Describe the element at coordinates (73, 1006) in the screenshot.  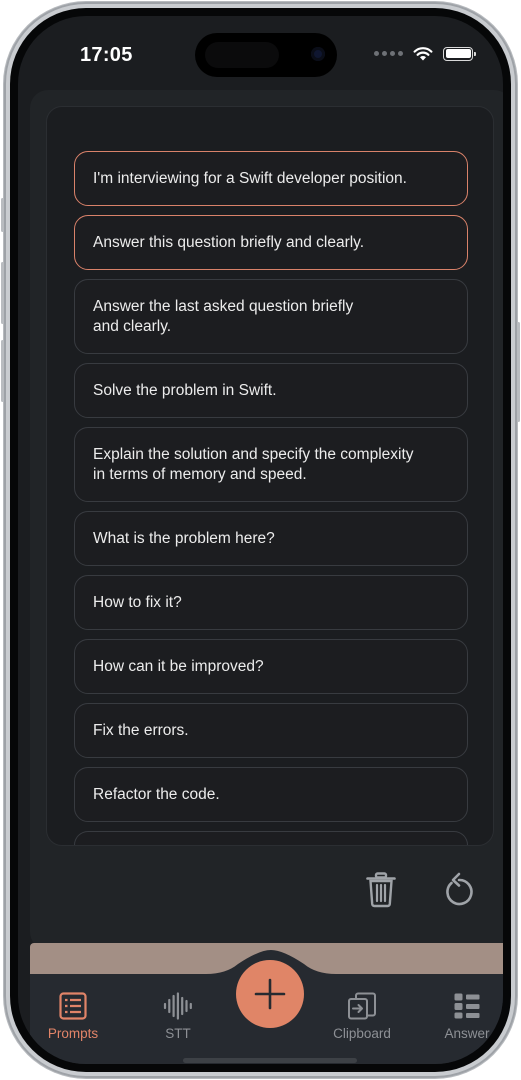
I see `prompts-list-icon` at that location.